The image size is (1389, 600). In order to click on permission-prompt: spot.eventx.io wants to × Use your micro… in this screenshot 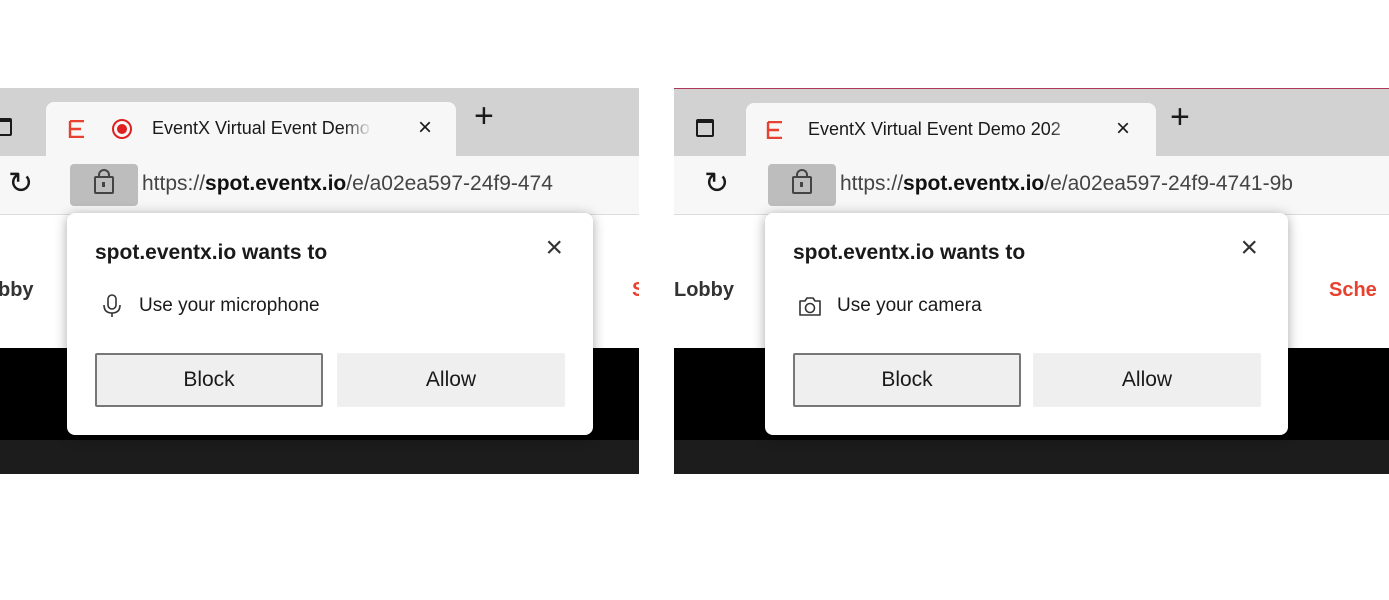, I will do `click(330, 324)`.